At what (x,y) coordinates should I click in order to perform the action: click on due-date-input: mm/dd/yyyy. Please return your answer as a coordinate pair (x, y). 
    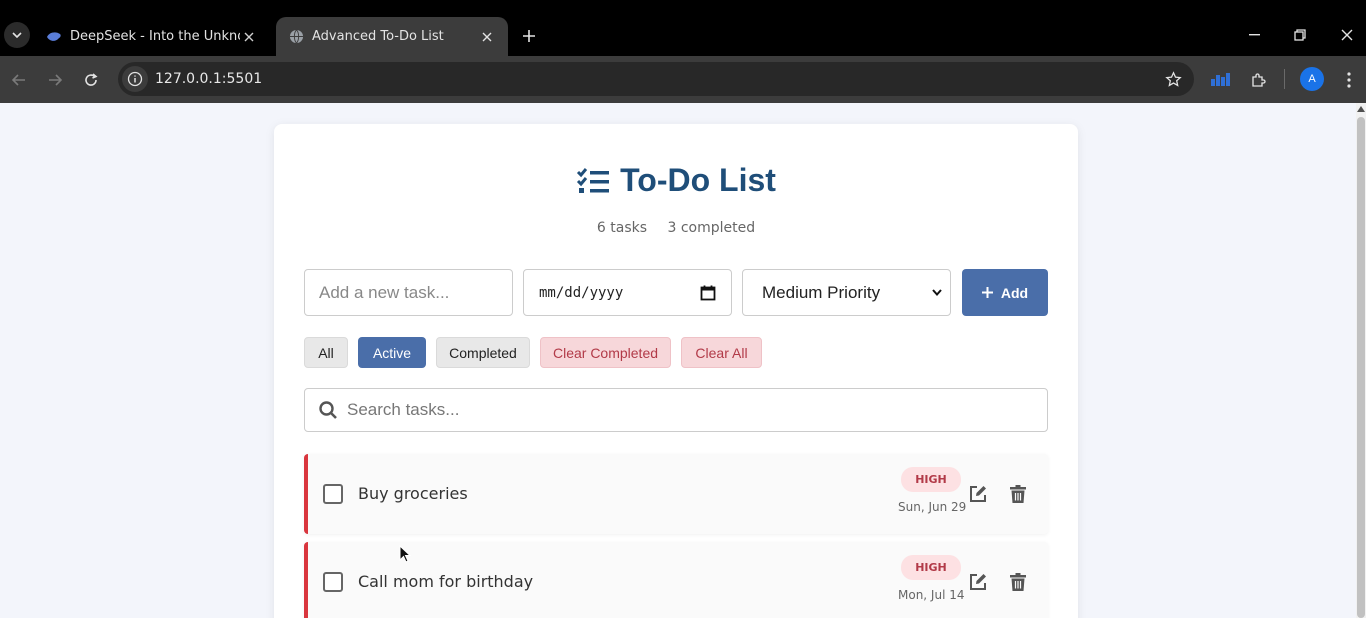
    Looking at the image, I should click on (627, 292).